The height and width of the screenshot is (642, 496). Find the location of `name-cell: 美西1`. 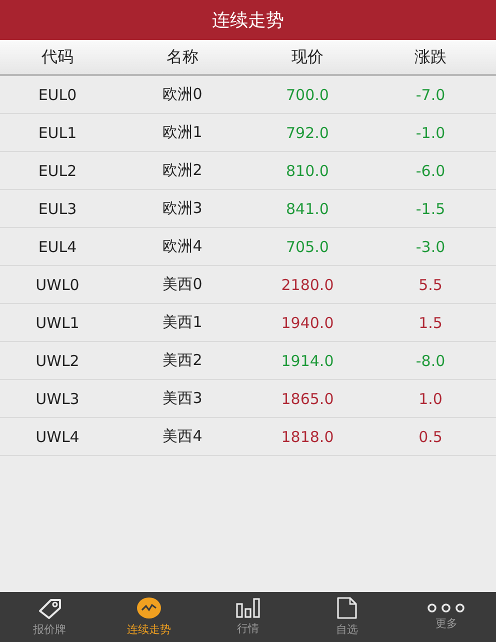

name-cell: 美西1 is located at coordinates (182, 322).